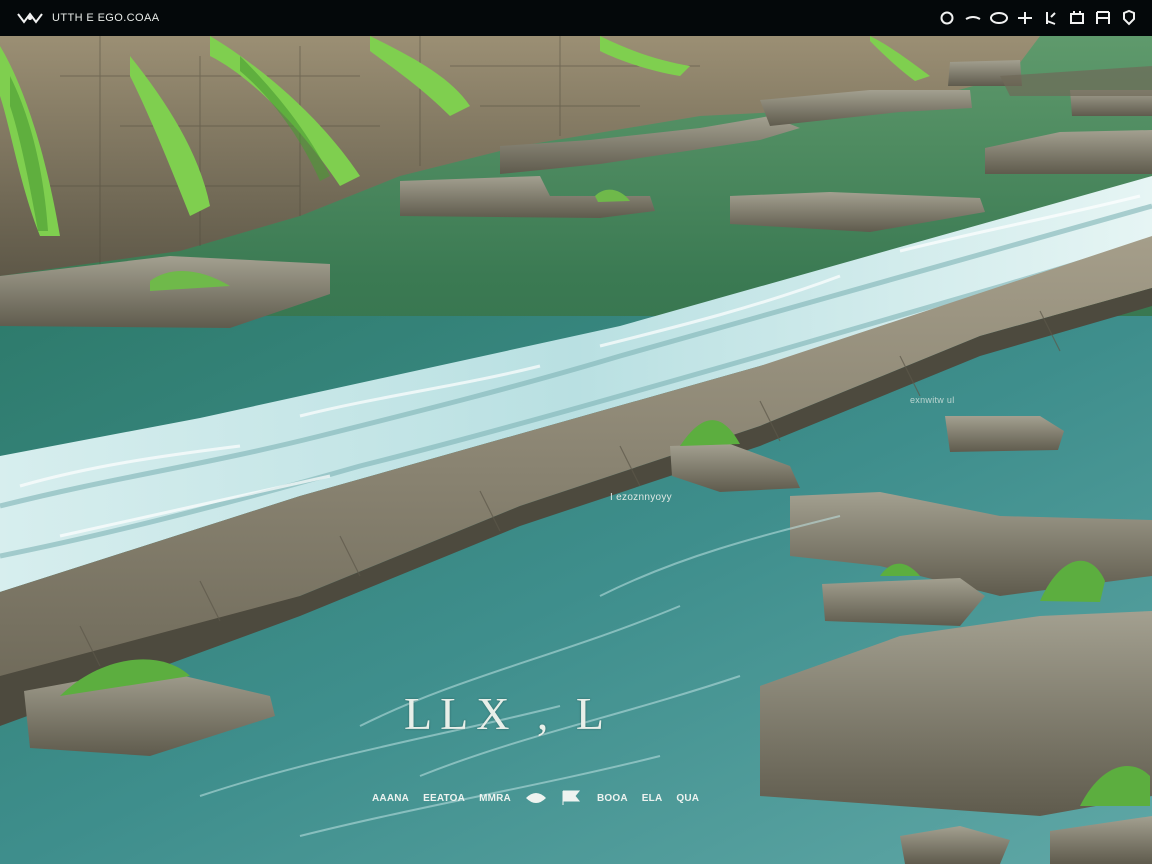  What do you see at coordinates (999, 18) in the screenshot?
I see `ellipse-icon` at bounding box center [999, 18].